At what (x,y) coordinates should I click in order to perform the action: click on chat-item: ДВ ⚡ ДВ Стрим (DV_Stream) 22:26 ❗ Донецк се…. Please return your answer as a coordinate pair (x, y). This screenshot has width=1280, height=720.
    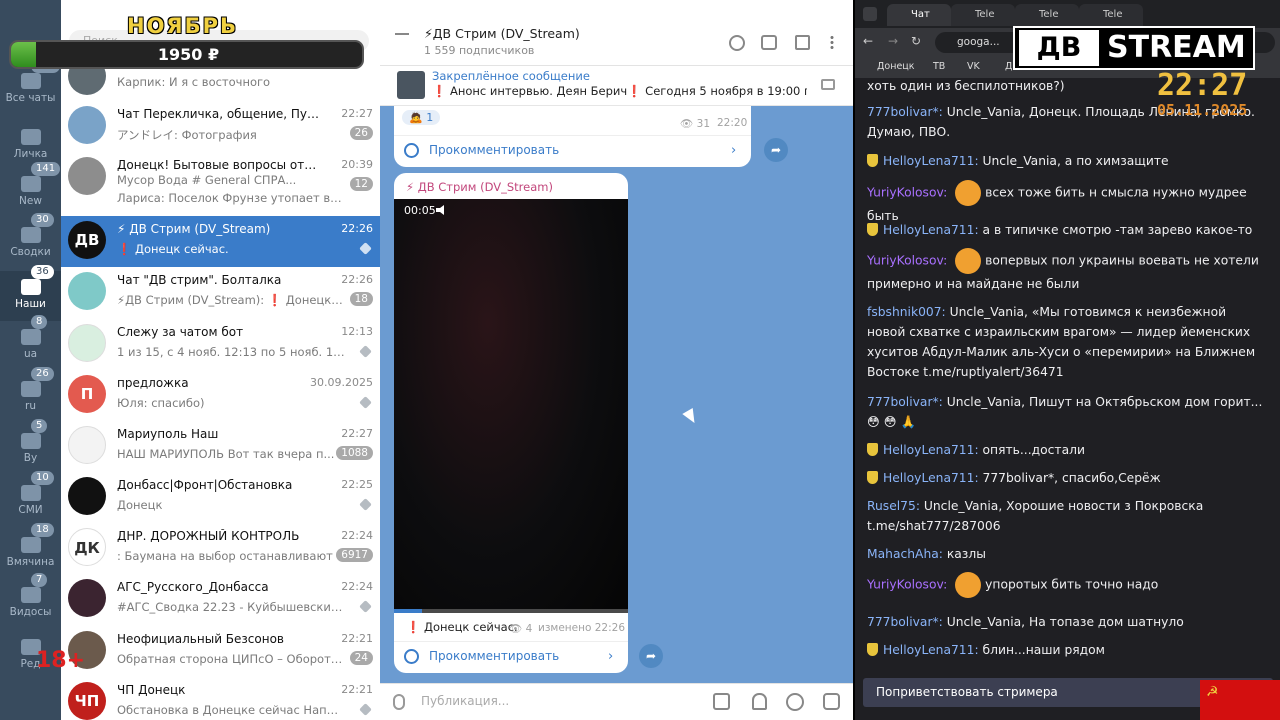
    Looking at the image, I should click on (220, 241).